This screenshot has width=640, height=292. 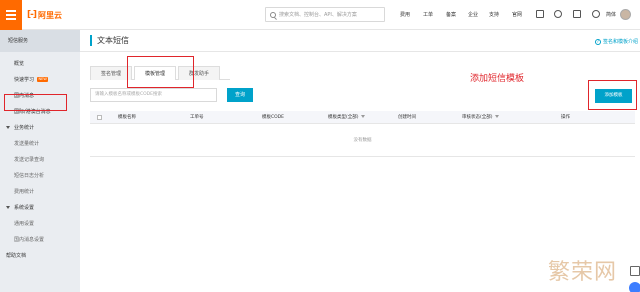 I want to click on highlight-box-template-tab, so click(x=160, y=72).